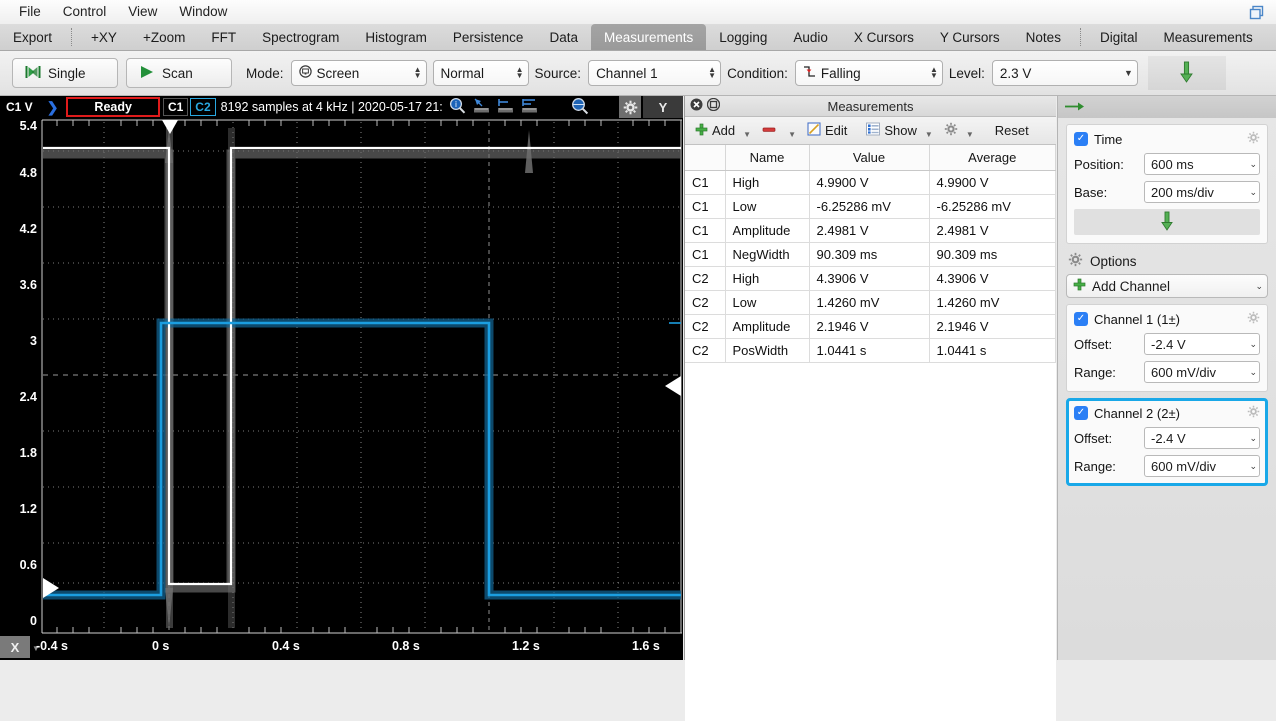 The height and width of the screenshot is (721, 1276). What do you see at coordinates (1128, 73) in the screenshot?
I see `chevron-down-icon: ▼` at bounding box center [1128, 73].